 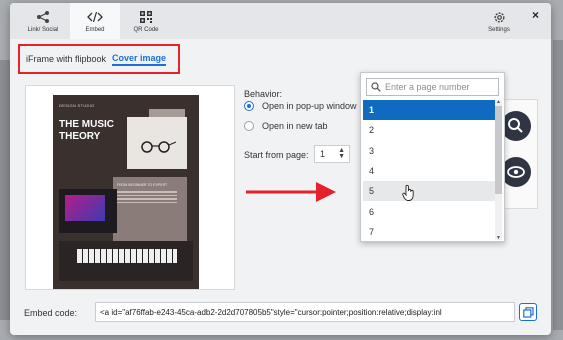 What do you see at coordinates (558, 185) in the screenshot?
I see `backdrop-right-strip` at bounding box center [558, 185].